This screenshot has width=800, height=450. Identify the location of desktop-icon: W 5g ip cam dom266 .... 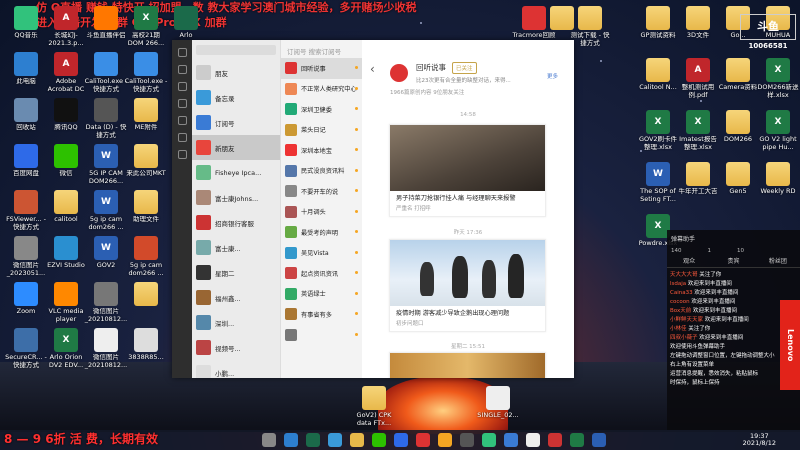
(106, 210).